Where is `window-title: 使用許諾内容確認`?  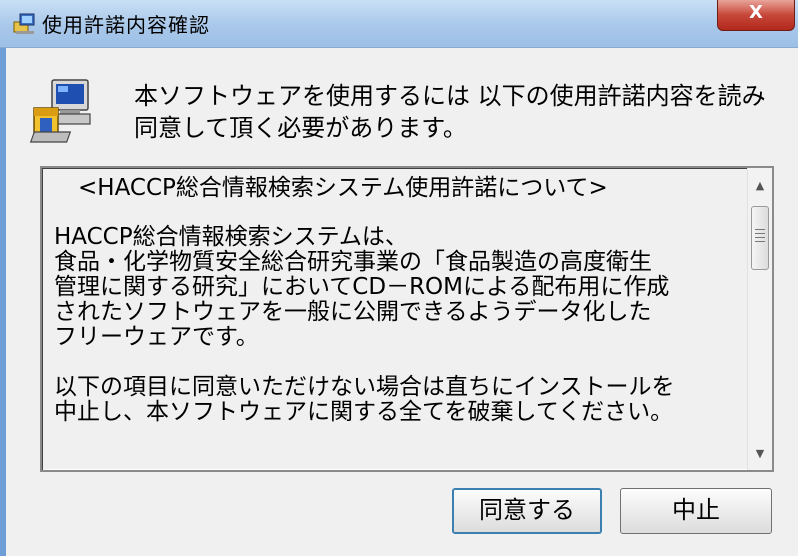
window-title: 使用許諾内容確認 is located at coordinates (126, 25).